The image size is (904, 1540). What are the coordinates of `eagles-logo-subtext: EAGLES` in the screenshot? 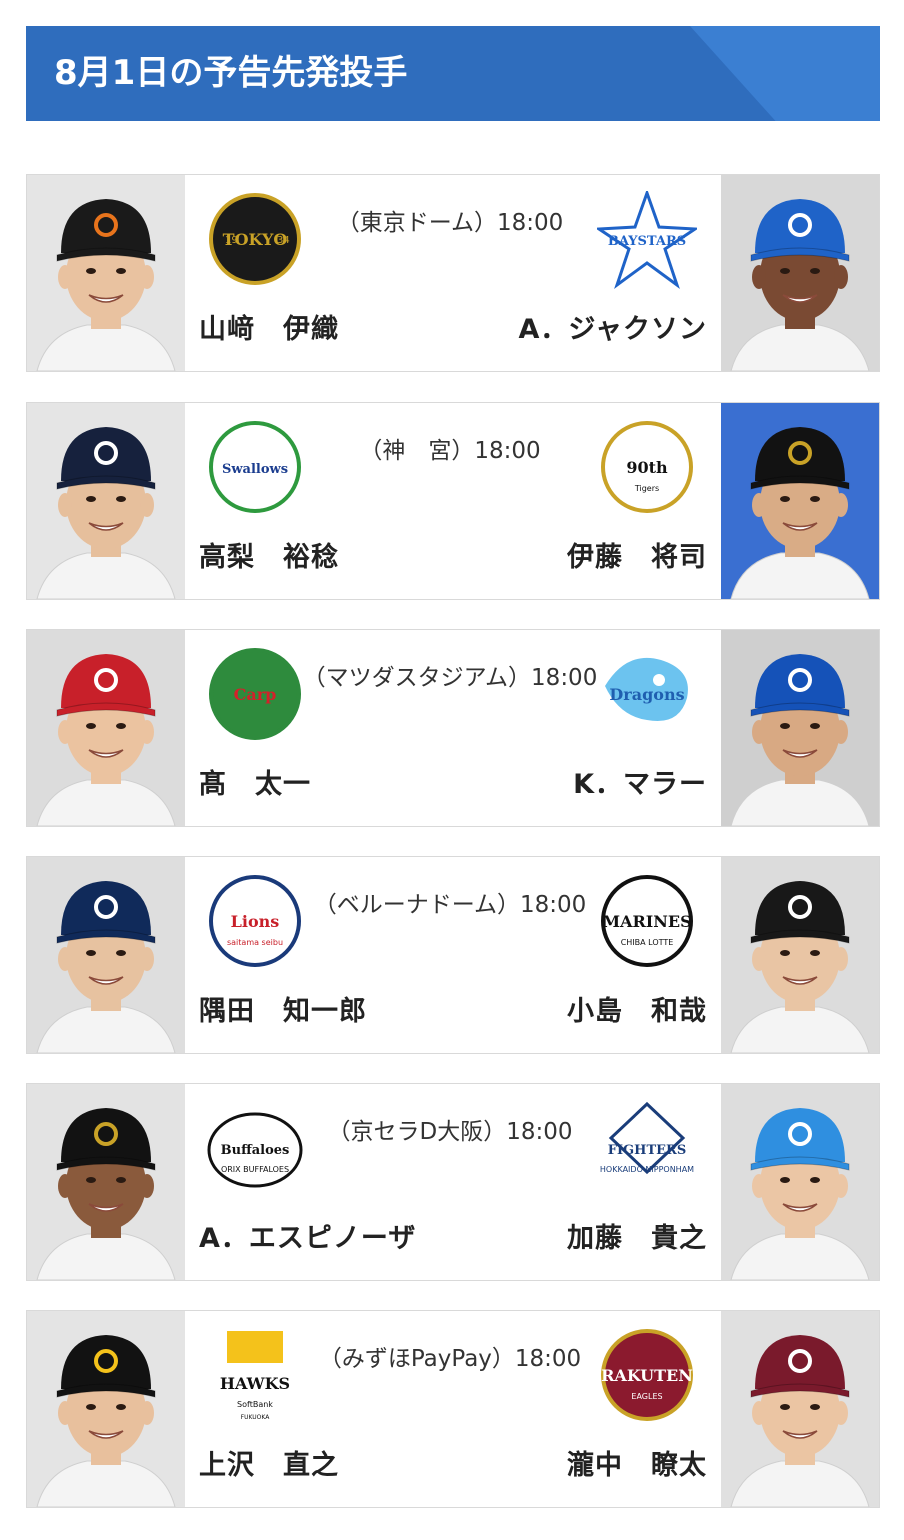 It's located at (646, 1396).